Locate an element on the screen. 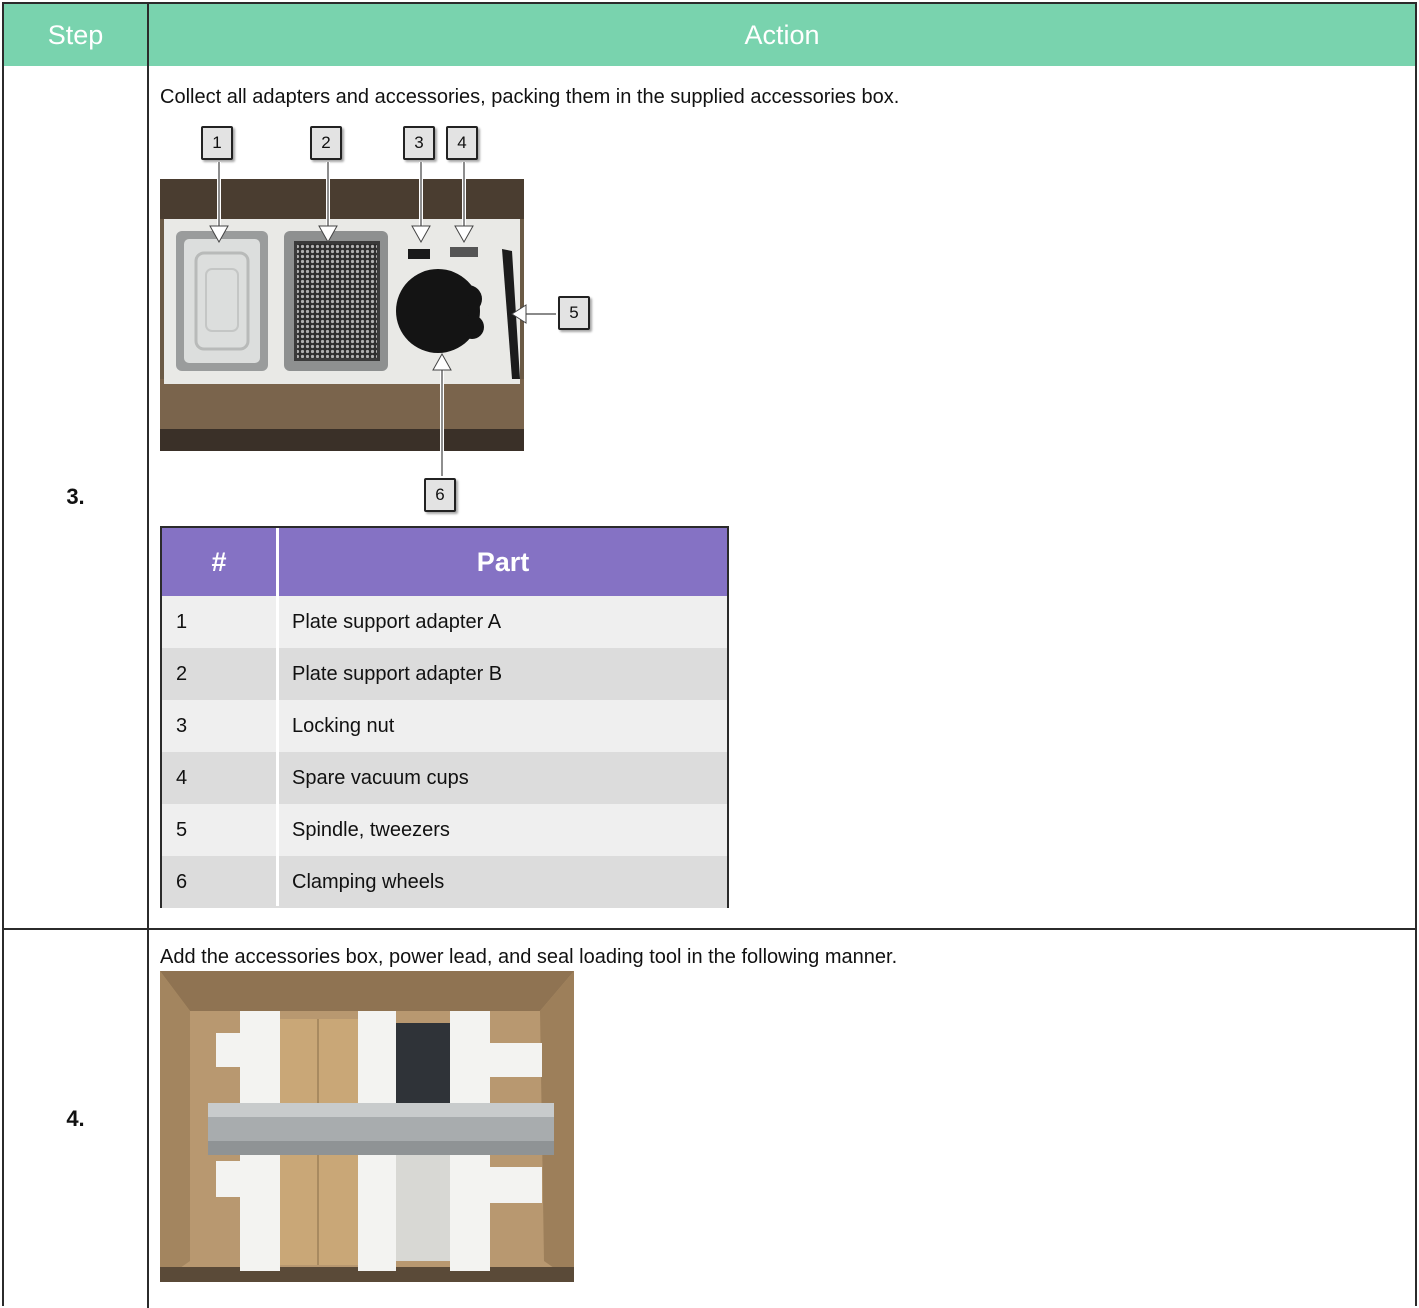 The height and width of the screenshot is (1308, 1419). part-name: Clamping wheels is located at coordinates (368, 881).